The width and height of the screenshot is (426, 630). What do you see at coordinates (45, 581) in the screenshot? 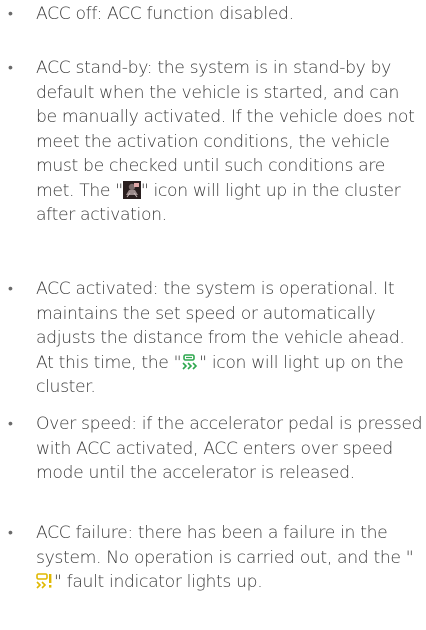
I see `acc-fault-icon` at bounding box center [45, 581].